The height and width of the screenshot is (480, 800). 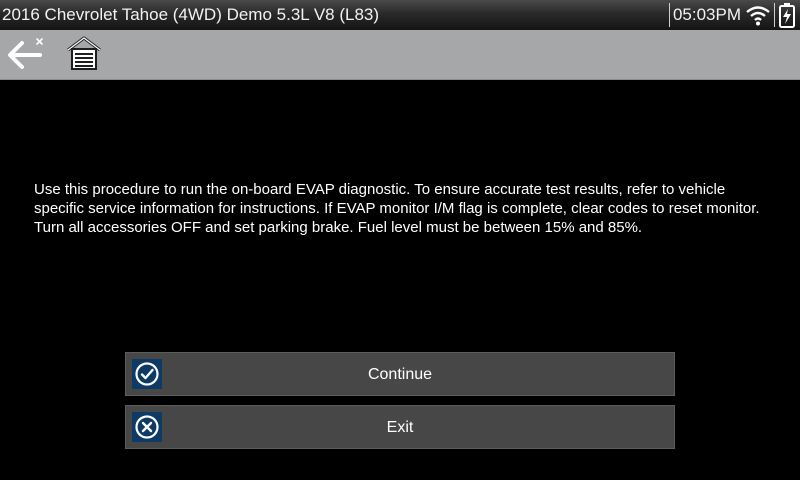 I want to click on exit-label: Exit, so click(x=400, y=427).